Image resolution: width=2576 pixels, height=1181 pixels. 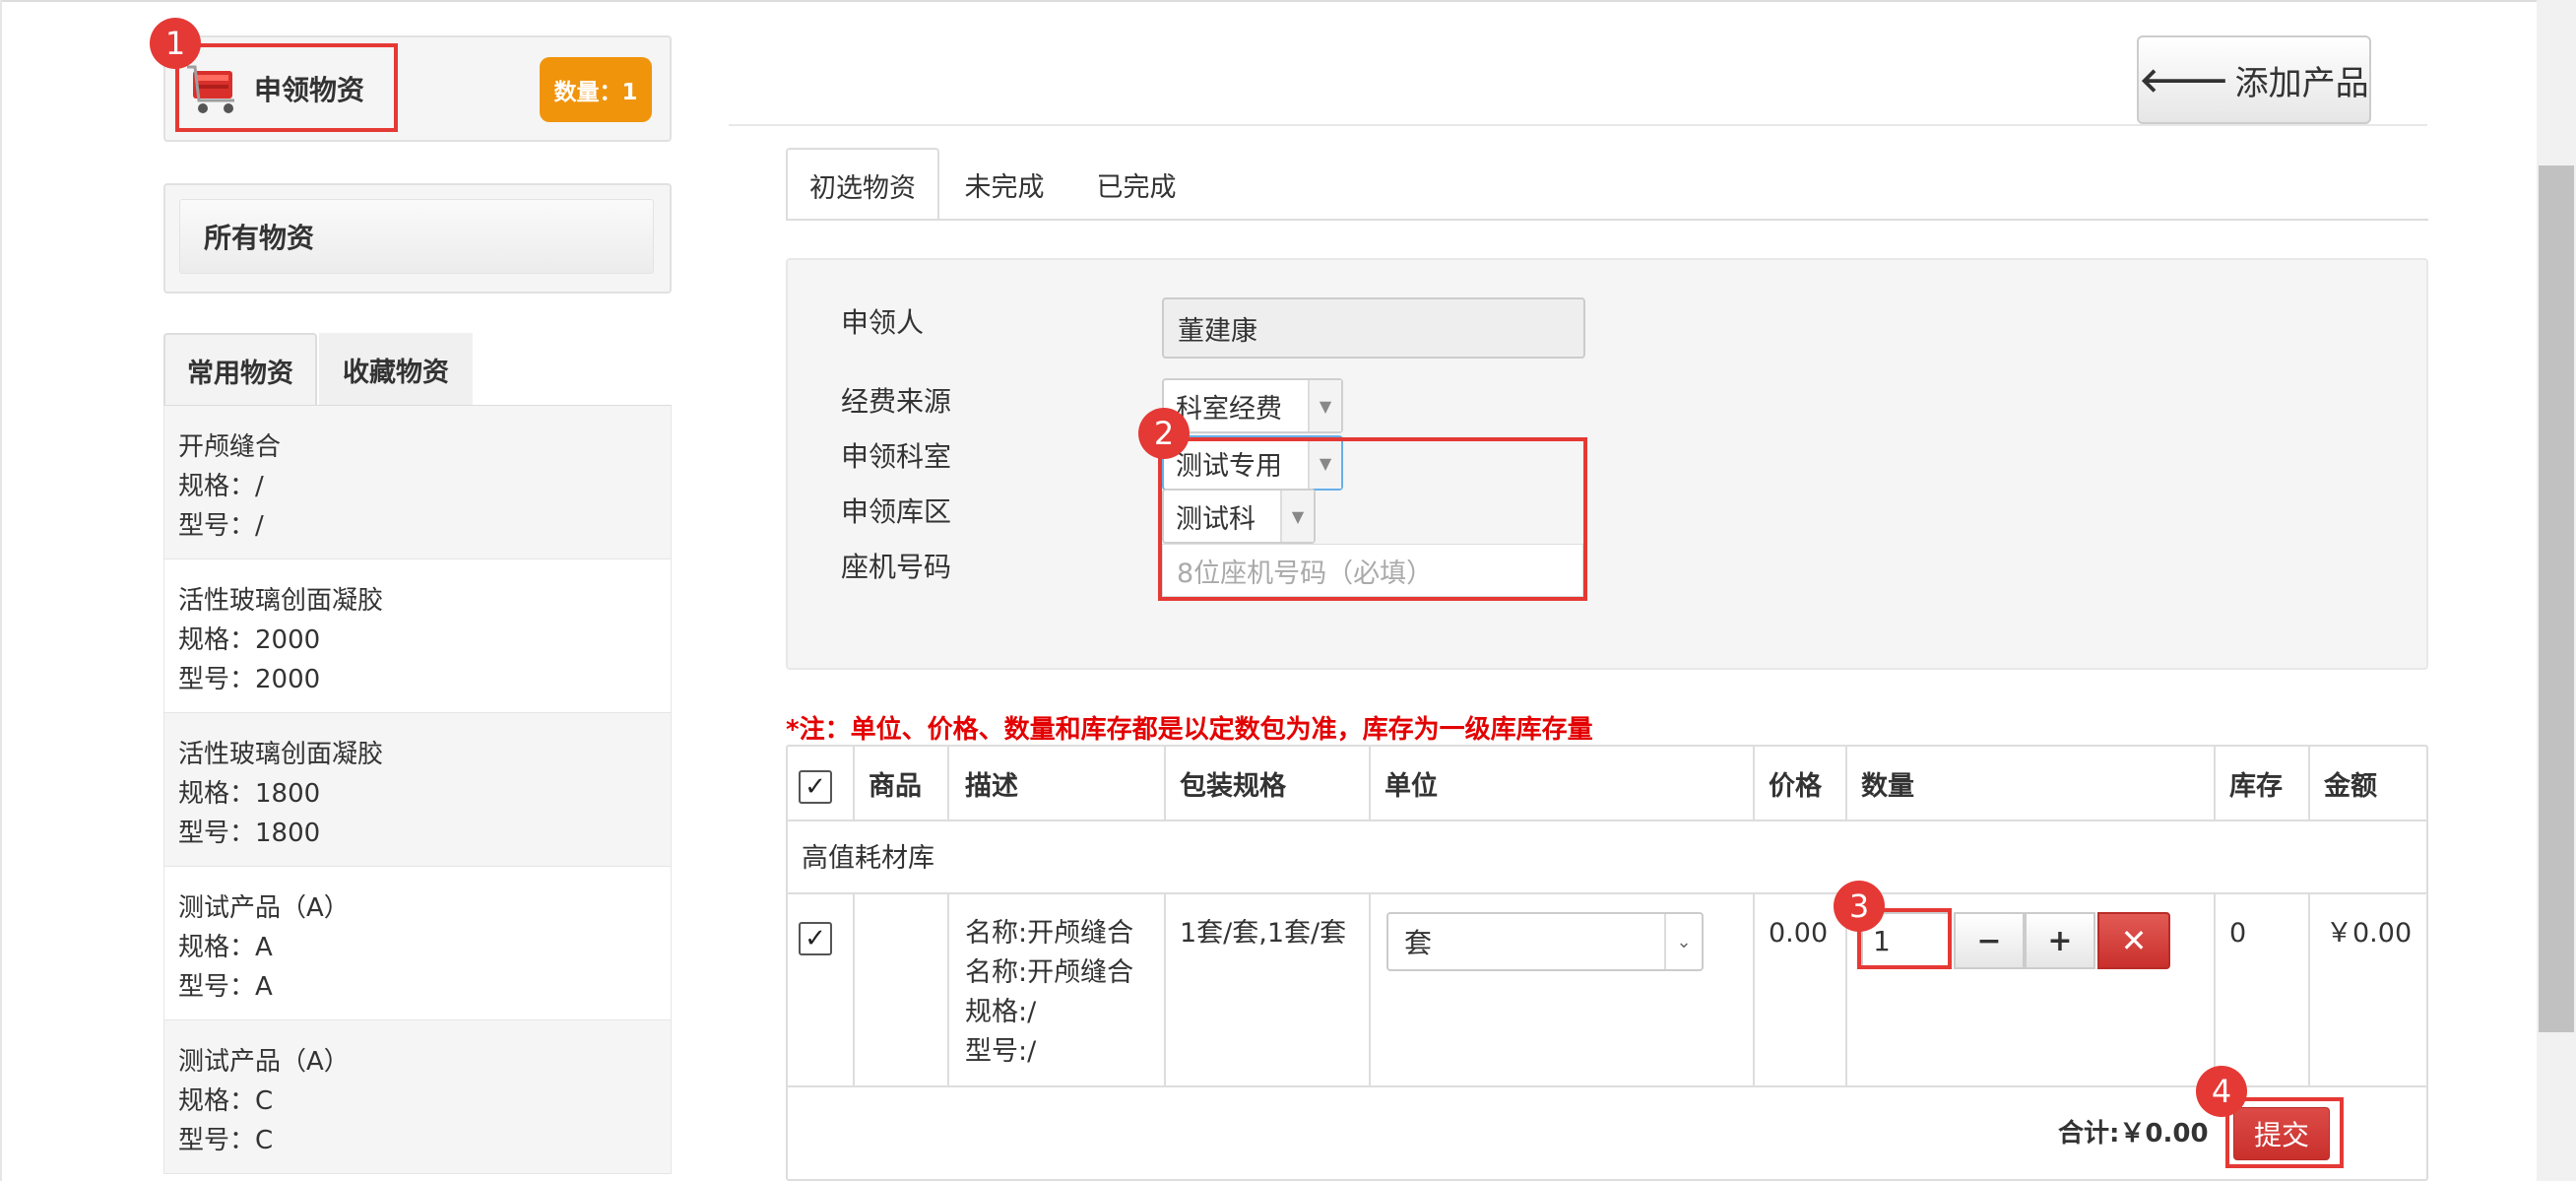 I want to click on unit-select: 套 ⌄, so click(x=1545, y=942).